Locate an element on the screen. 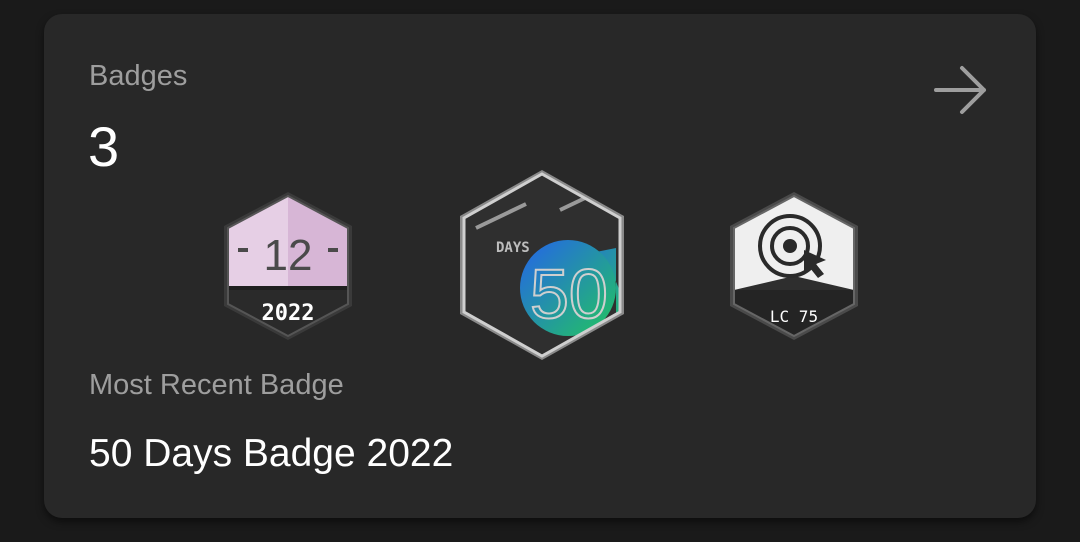 The width and height of the screenshot is (1080, 542). badge-12-year: 2022 is located at coordinates (288, 313).